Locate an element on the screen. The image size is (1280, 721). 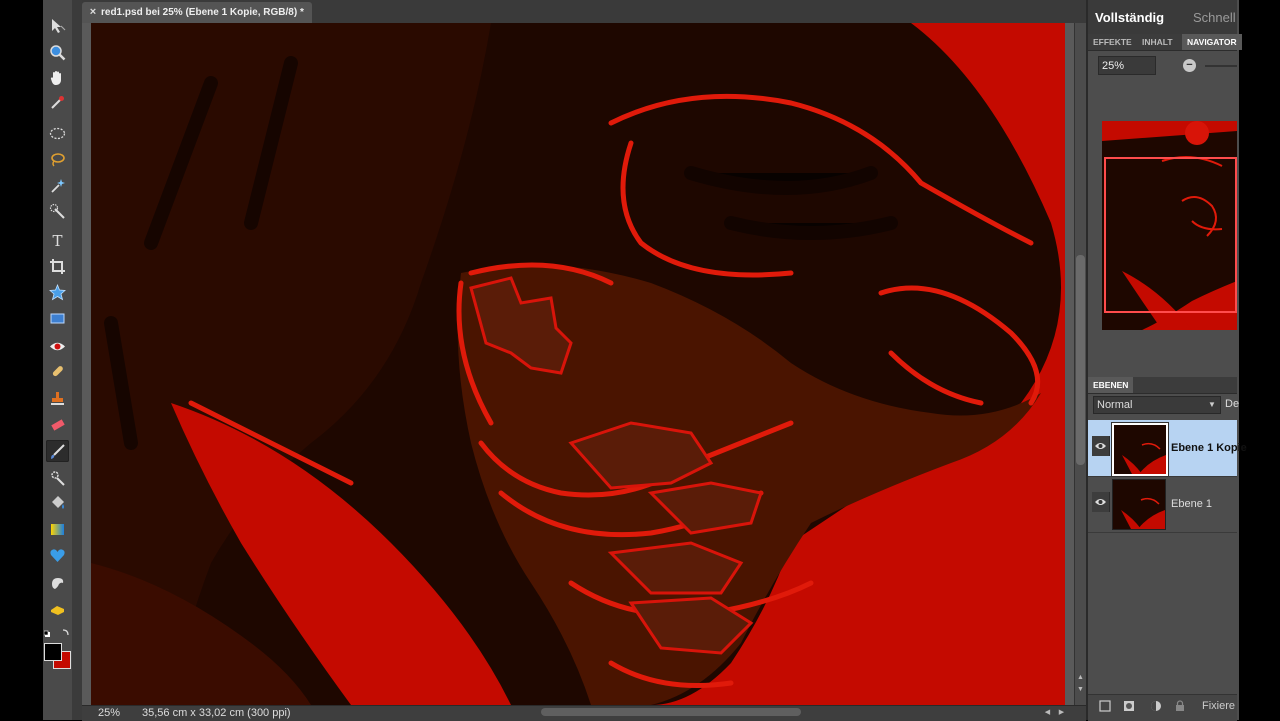
navigator-view-rectangle is located at coordinates (1170, 235).